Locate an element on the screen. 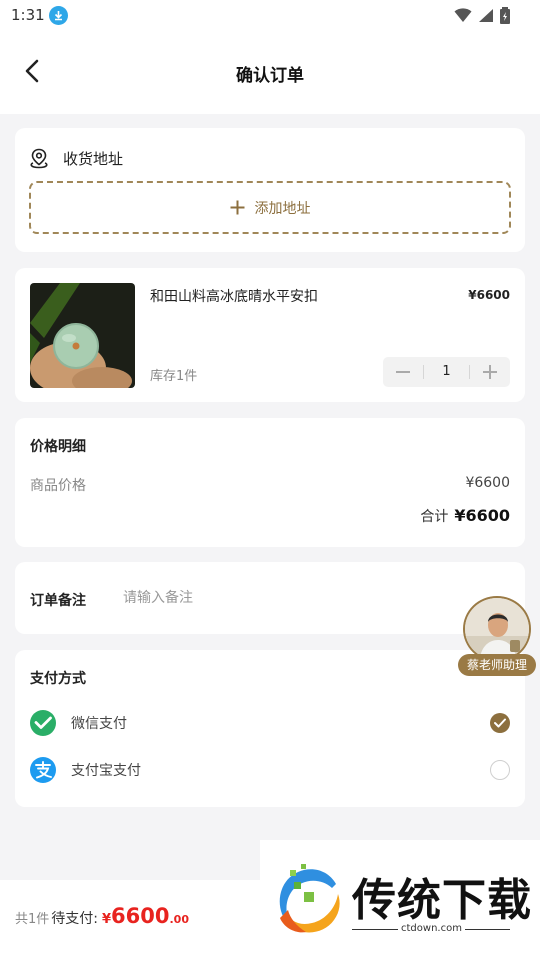 This screenshot has width=540, height=960. price-detail-title: 价格明细 is located at coordinates (58, 447).